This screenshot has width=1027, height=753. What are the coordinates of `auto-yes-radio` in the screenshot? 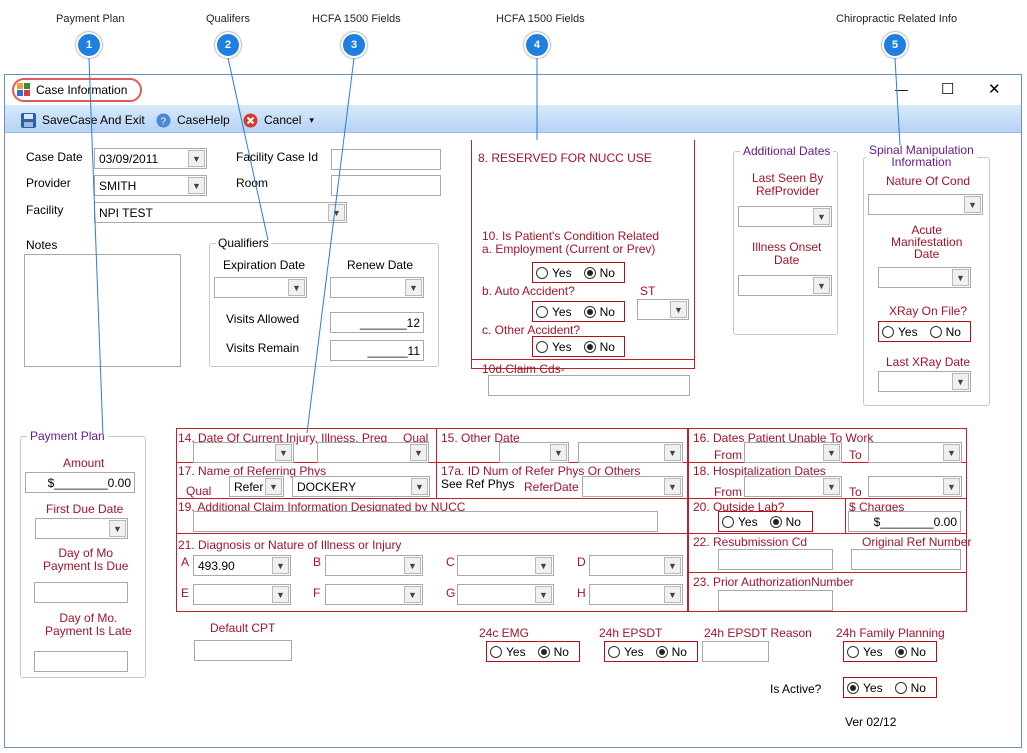 It's located at (542, 311).